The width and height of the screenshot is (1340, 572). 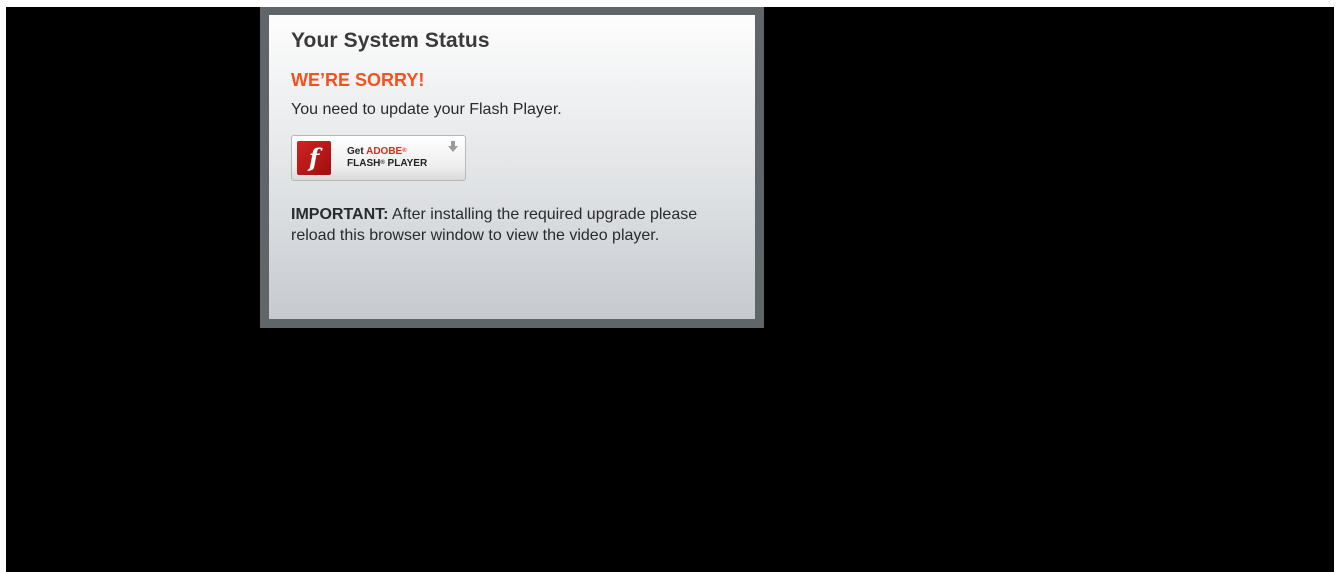 I want to click on adobe-brand: ADOBE®, so click(x=386, y=151).